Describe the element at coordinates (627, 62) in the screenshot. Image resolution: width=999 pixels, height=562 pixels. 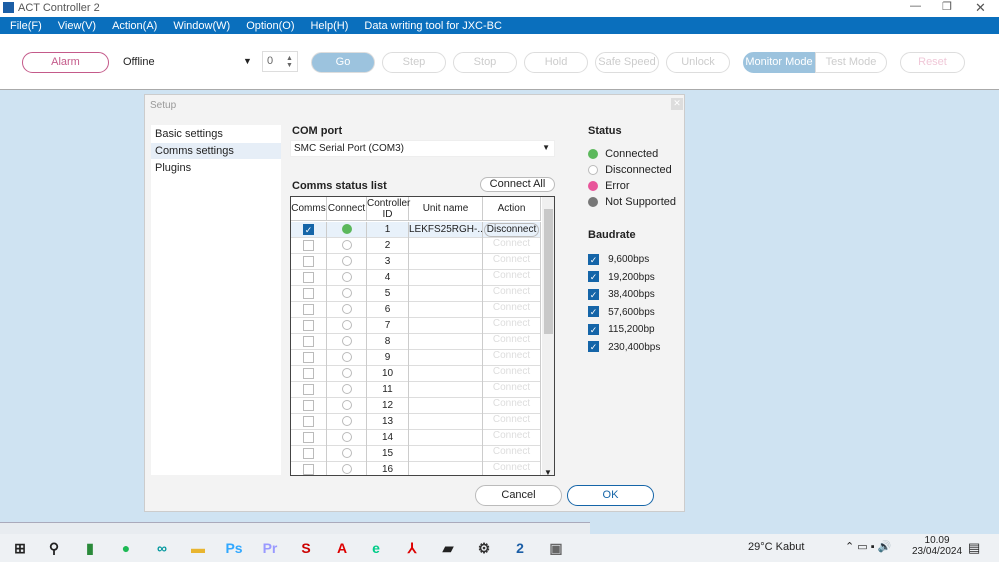
I see `toolbar-button: Safe Speed` at that location.